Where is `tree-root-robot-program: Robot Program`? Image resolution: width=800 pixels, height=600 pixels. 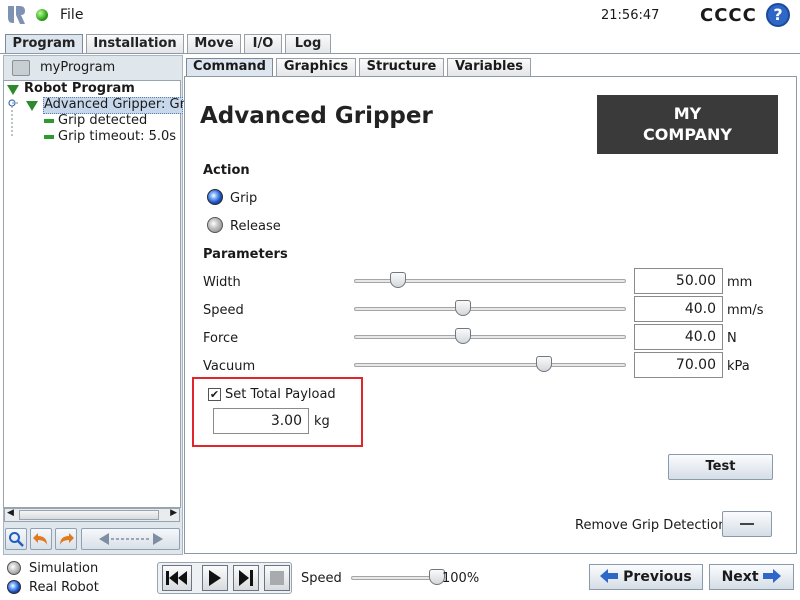
tree-root-robot-program: Robot Program is located at coordinates (79, 88).